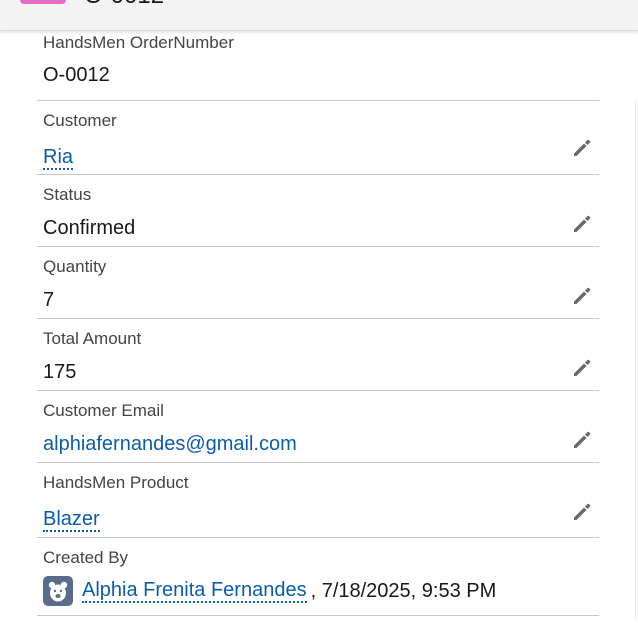  Describe the element at coordinates (58, 158) in the screenshot. I see `customer-link: Ria` at that location.